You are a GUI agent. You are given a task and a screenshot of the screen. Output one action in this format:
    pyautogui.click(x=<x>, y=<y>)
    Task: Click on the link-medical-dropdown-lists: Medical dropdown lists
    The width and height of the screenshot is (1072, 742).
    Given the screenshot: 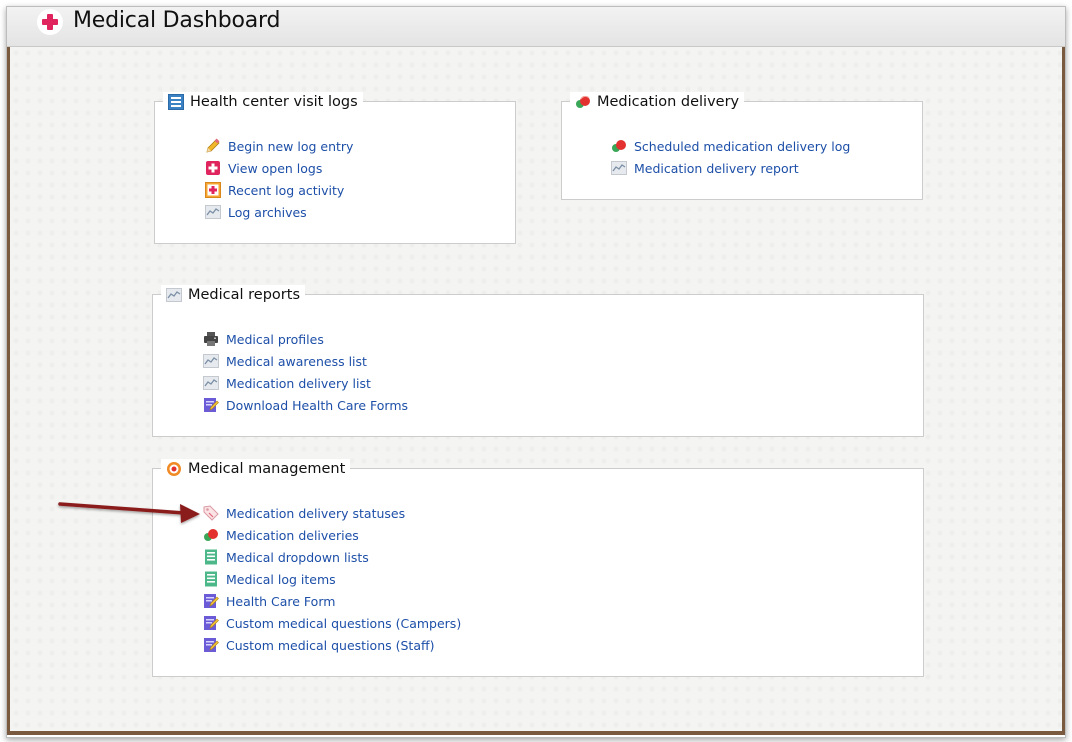 What is the action you would take?
    pyautogui.click(x=332, y=557)
    